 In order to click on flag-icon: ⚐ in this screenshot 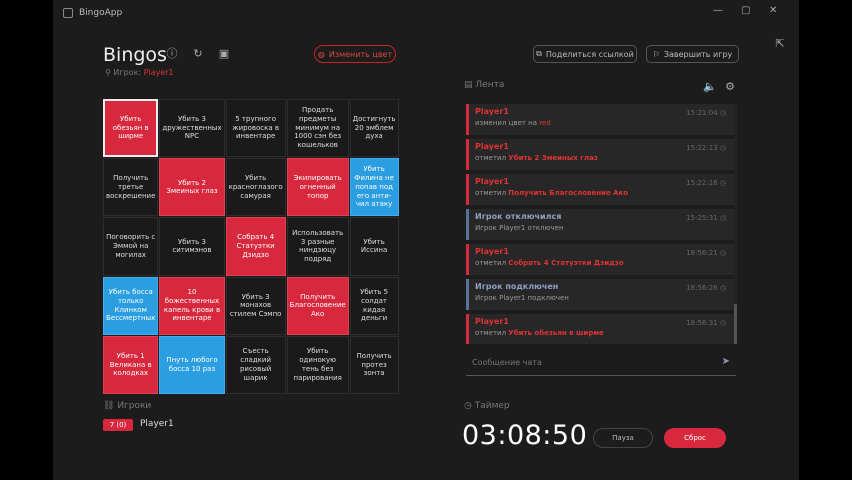, I will do `click(656, 54)`.